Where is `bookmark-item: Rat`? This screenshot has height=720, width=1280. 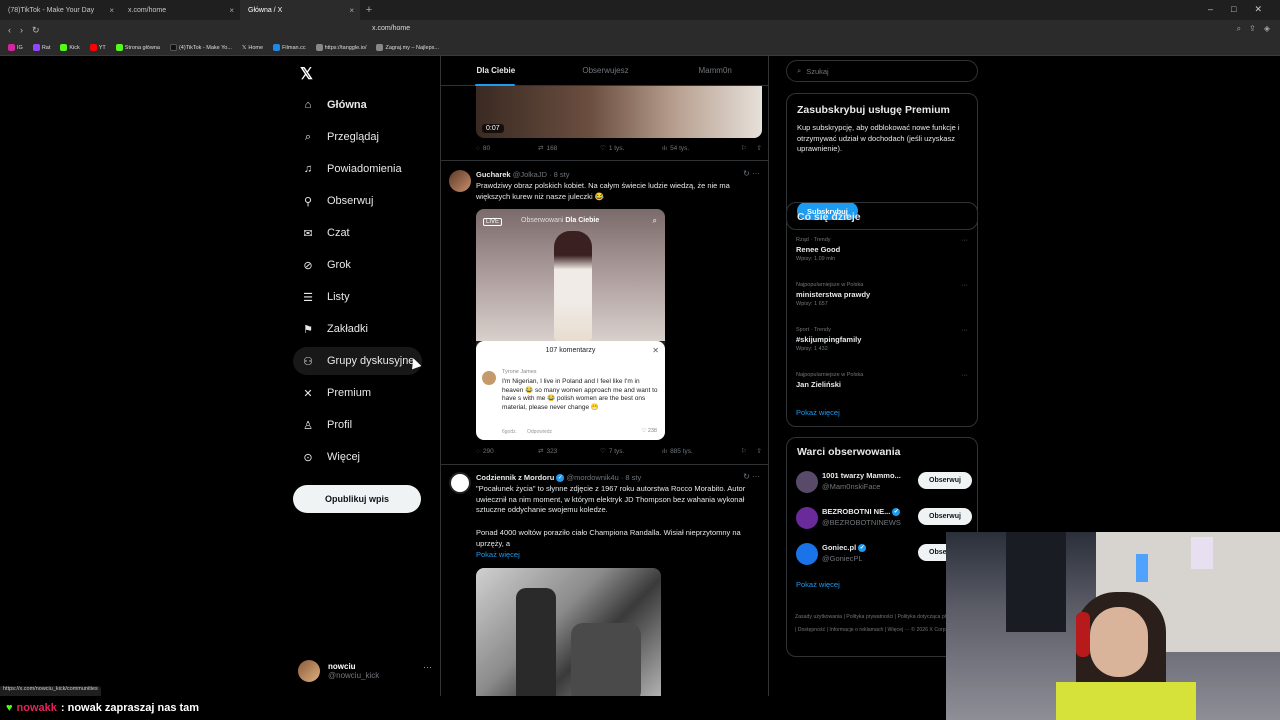
bookmark-item: Rat is located at coordinates (41, 47).